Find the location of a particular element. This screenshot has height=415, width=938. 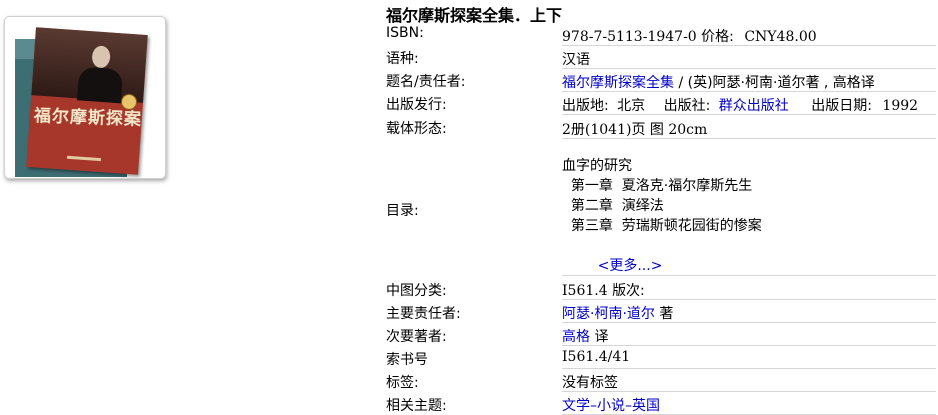

main-resp-role: 著 is located at coordinates (666, 314).